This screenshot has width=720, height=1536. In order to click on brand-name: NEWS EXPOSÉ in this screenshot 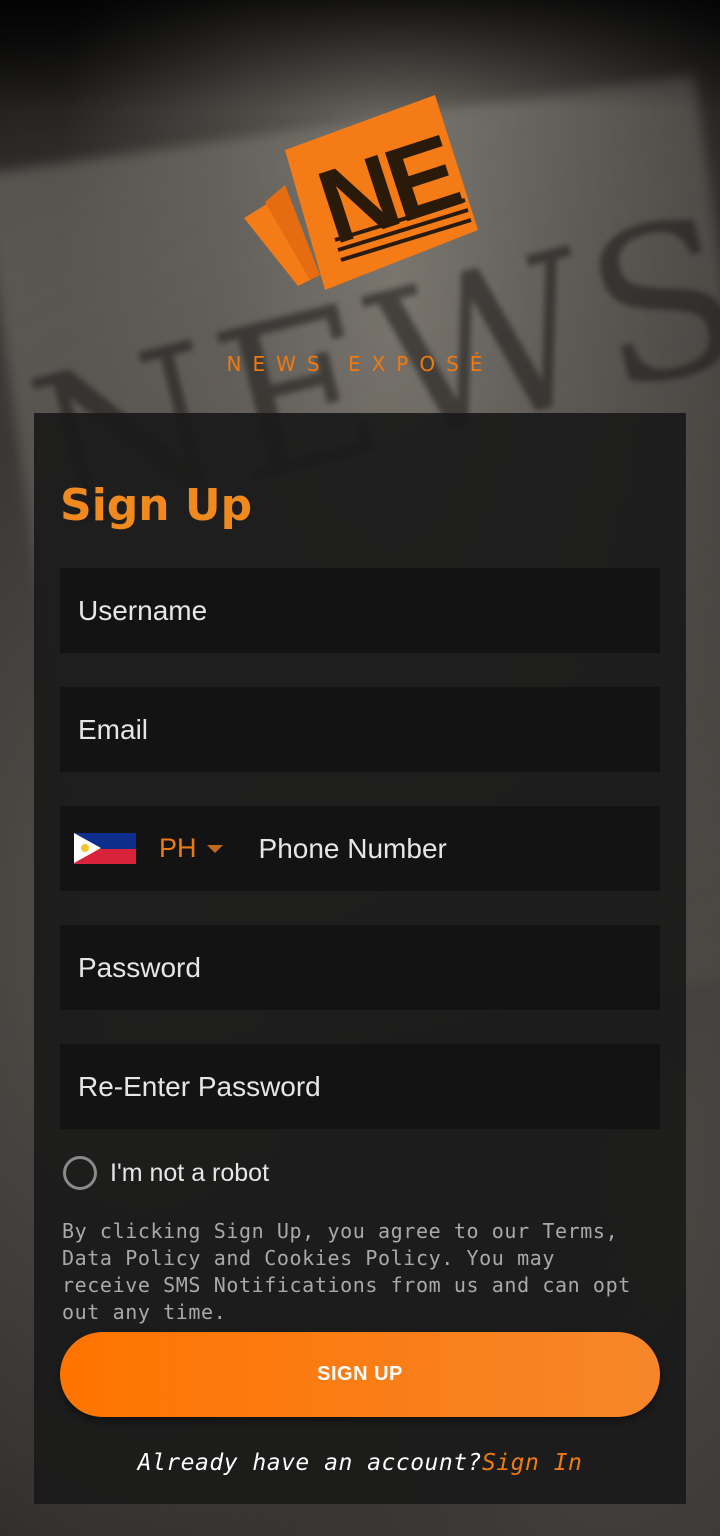, I will do `click(360, 364)`.